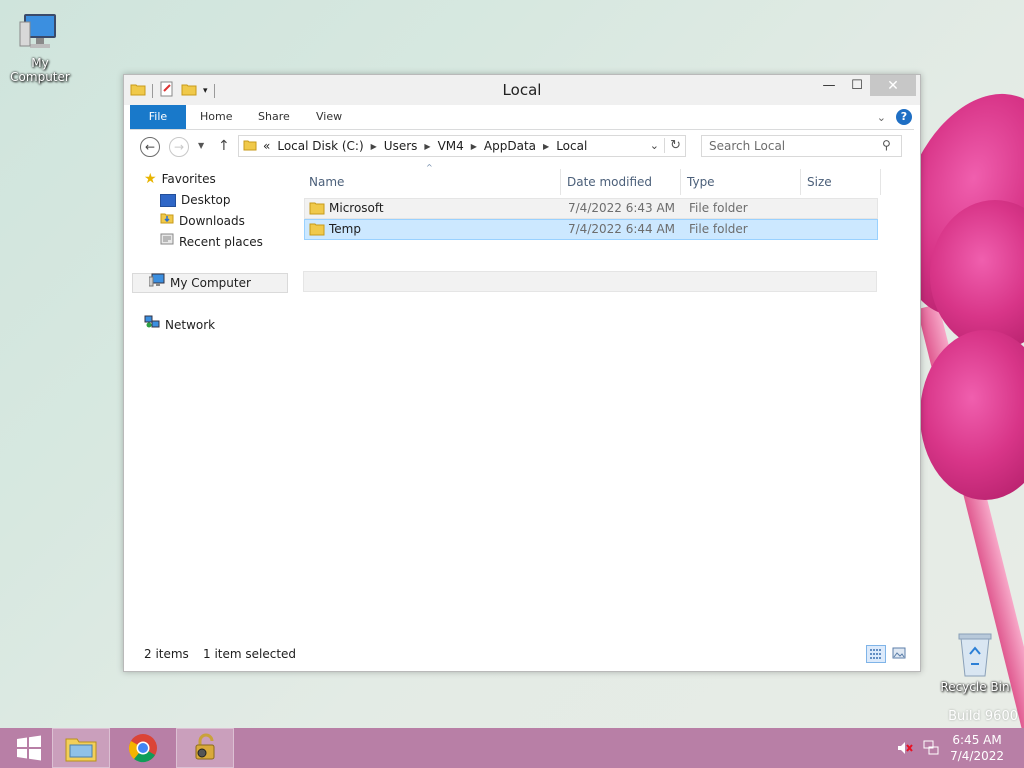 This screenshot has height=768, width=1024. What do you see at coordinates (329, 117) in the screenshot?
I see `tab-view: View` at bounding box center [329, 117].